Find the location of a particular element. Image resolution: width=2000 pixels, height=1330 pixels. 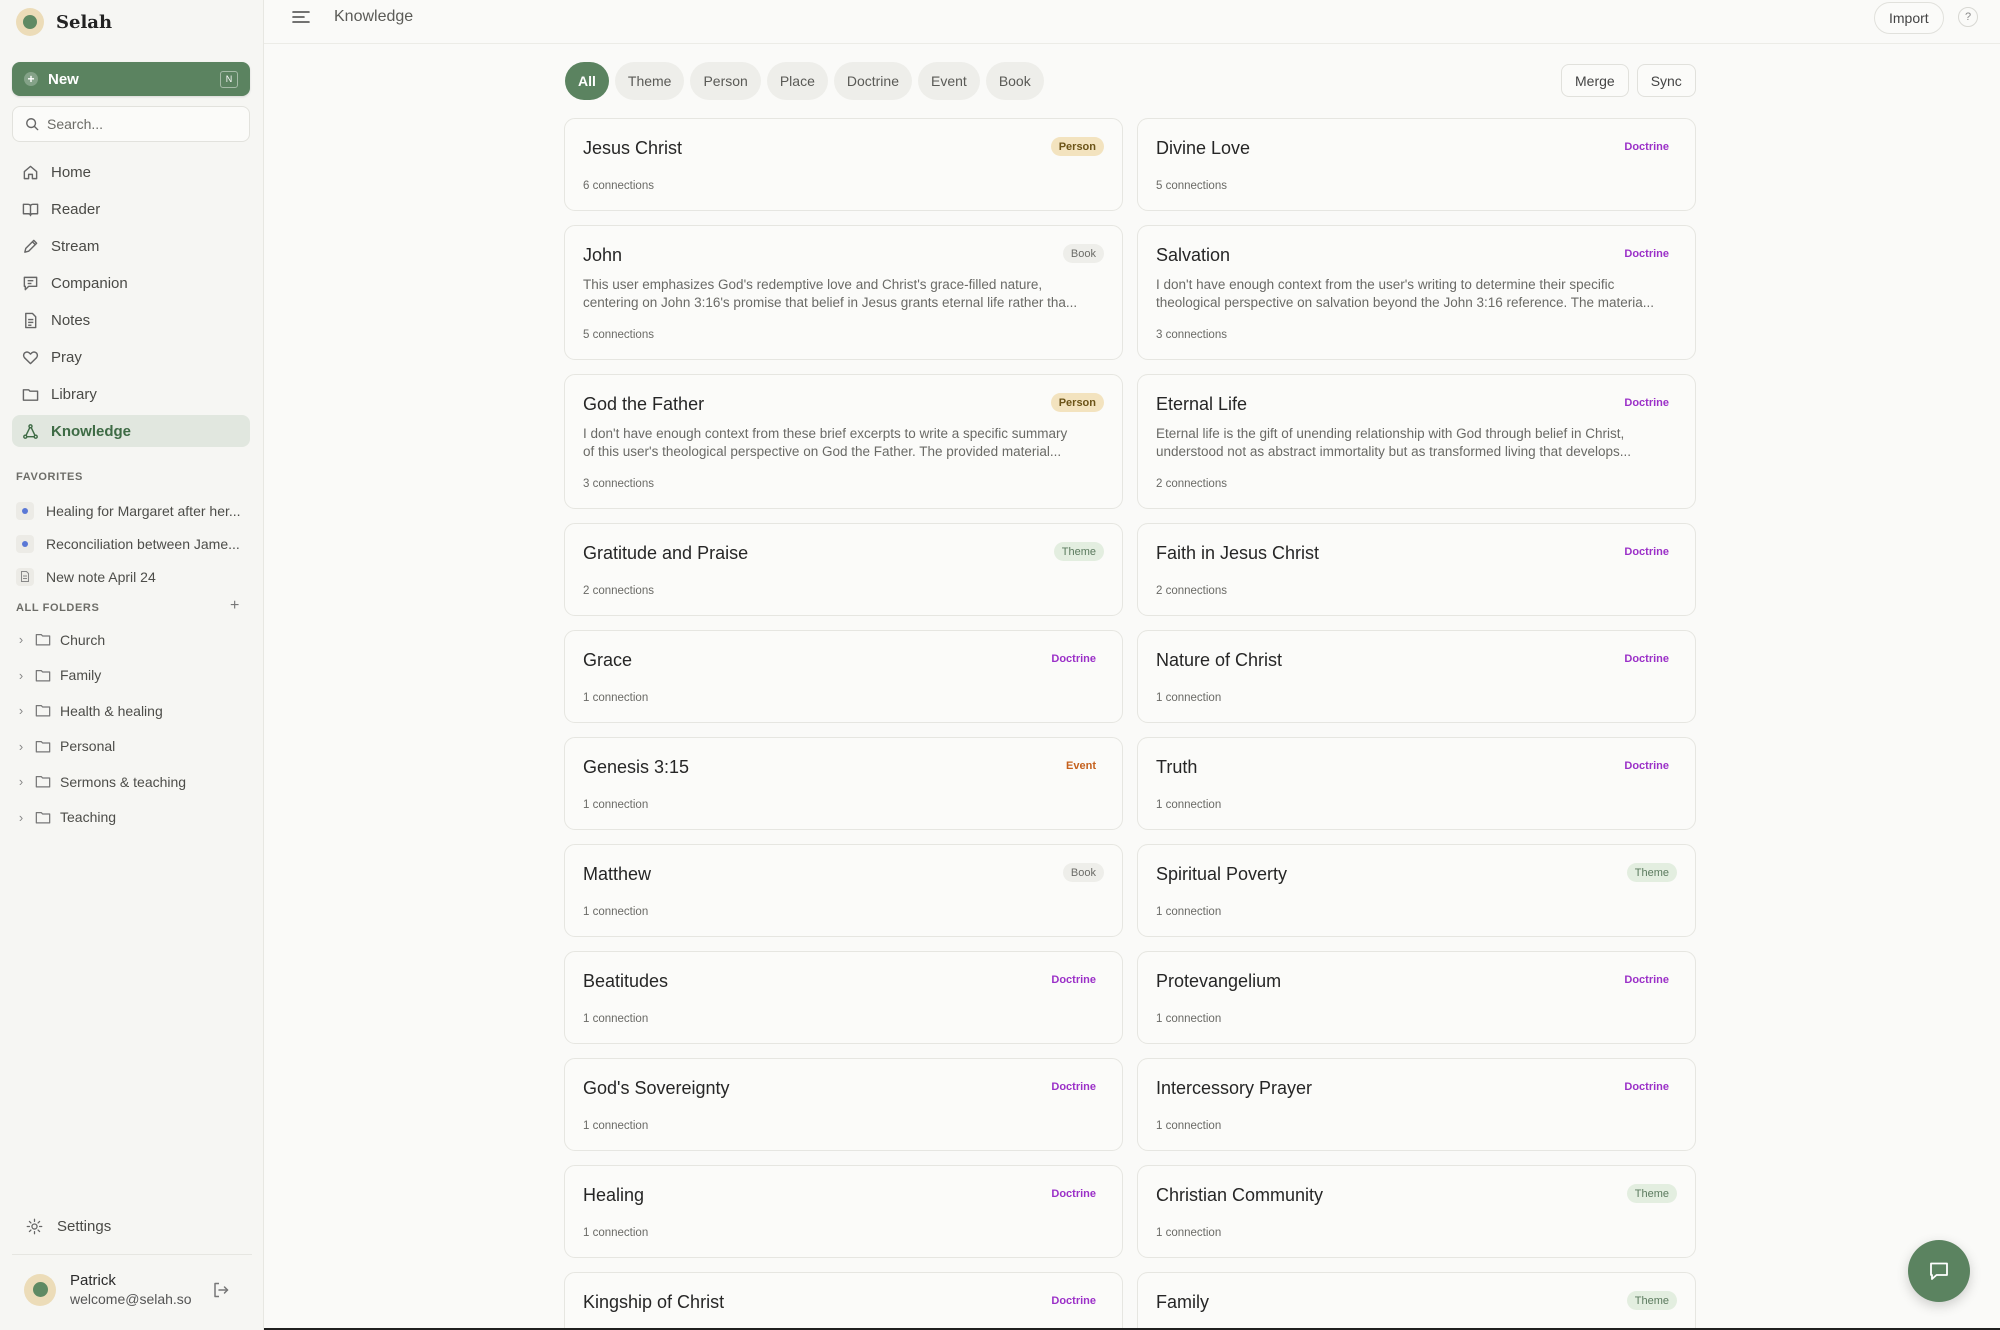

card-title: Jesus Christ is located at coordinates (633, 148).